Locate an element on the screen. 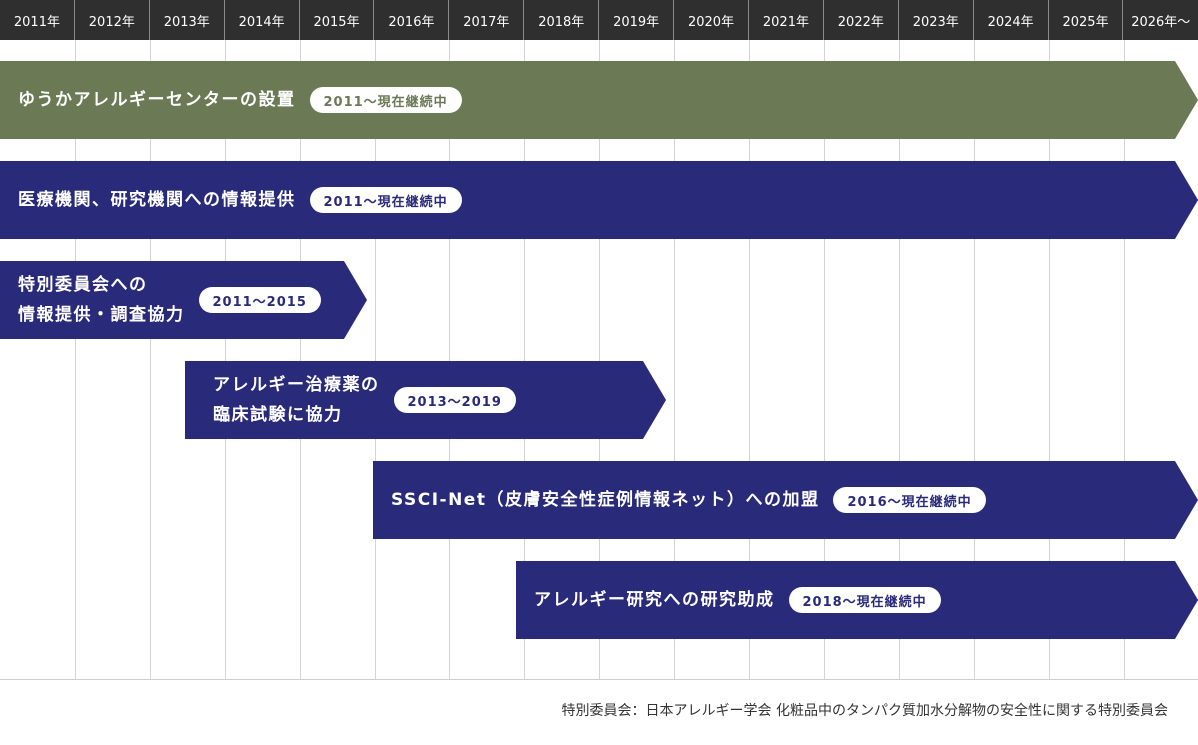  bar-label: ゆうかアレルギーセンターの設置 is located at coordinates (157, 100).